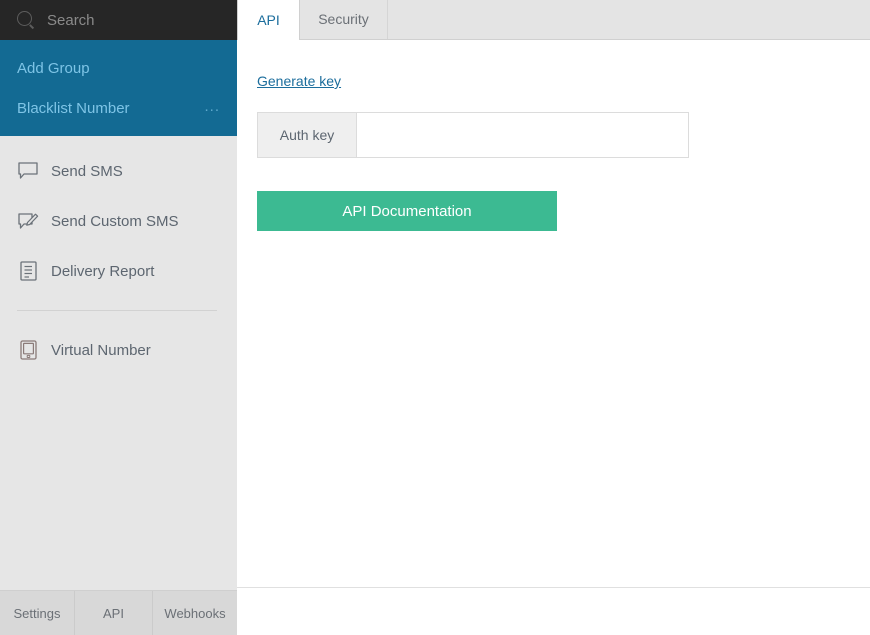  What do you see at coordinates (344, 19) in the screenshot?
I see `tab-security: Security` at bounding box center [344, 19].